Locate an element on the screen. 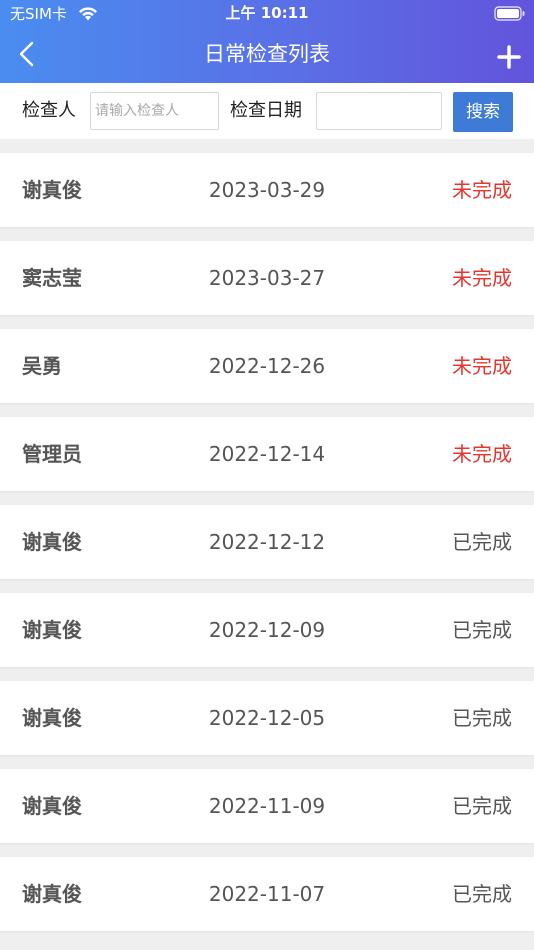 This screenshot has height=950, width=534. list-item: 窦志莹 2023-03-27 未完成 is located at coordinates (267, 278).